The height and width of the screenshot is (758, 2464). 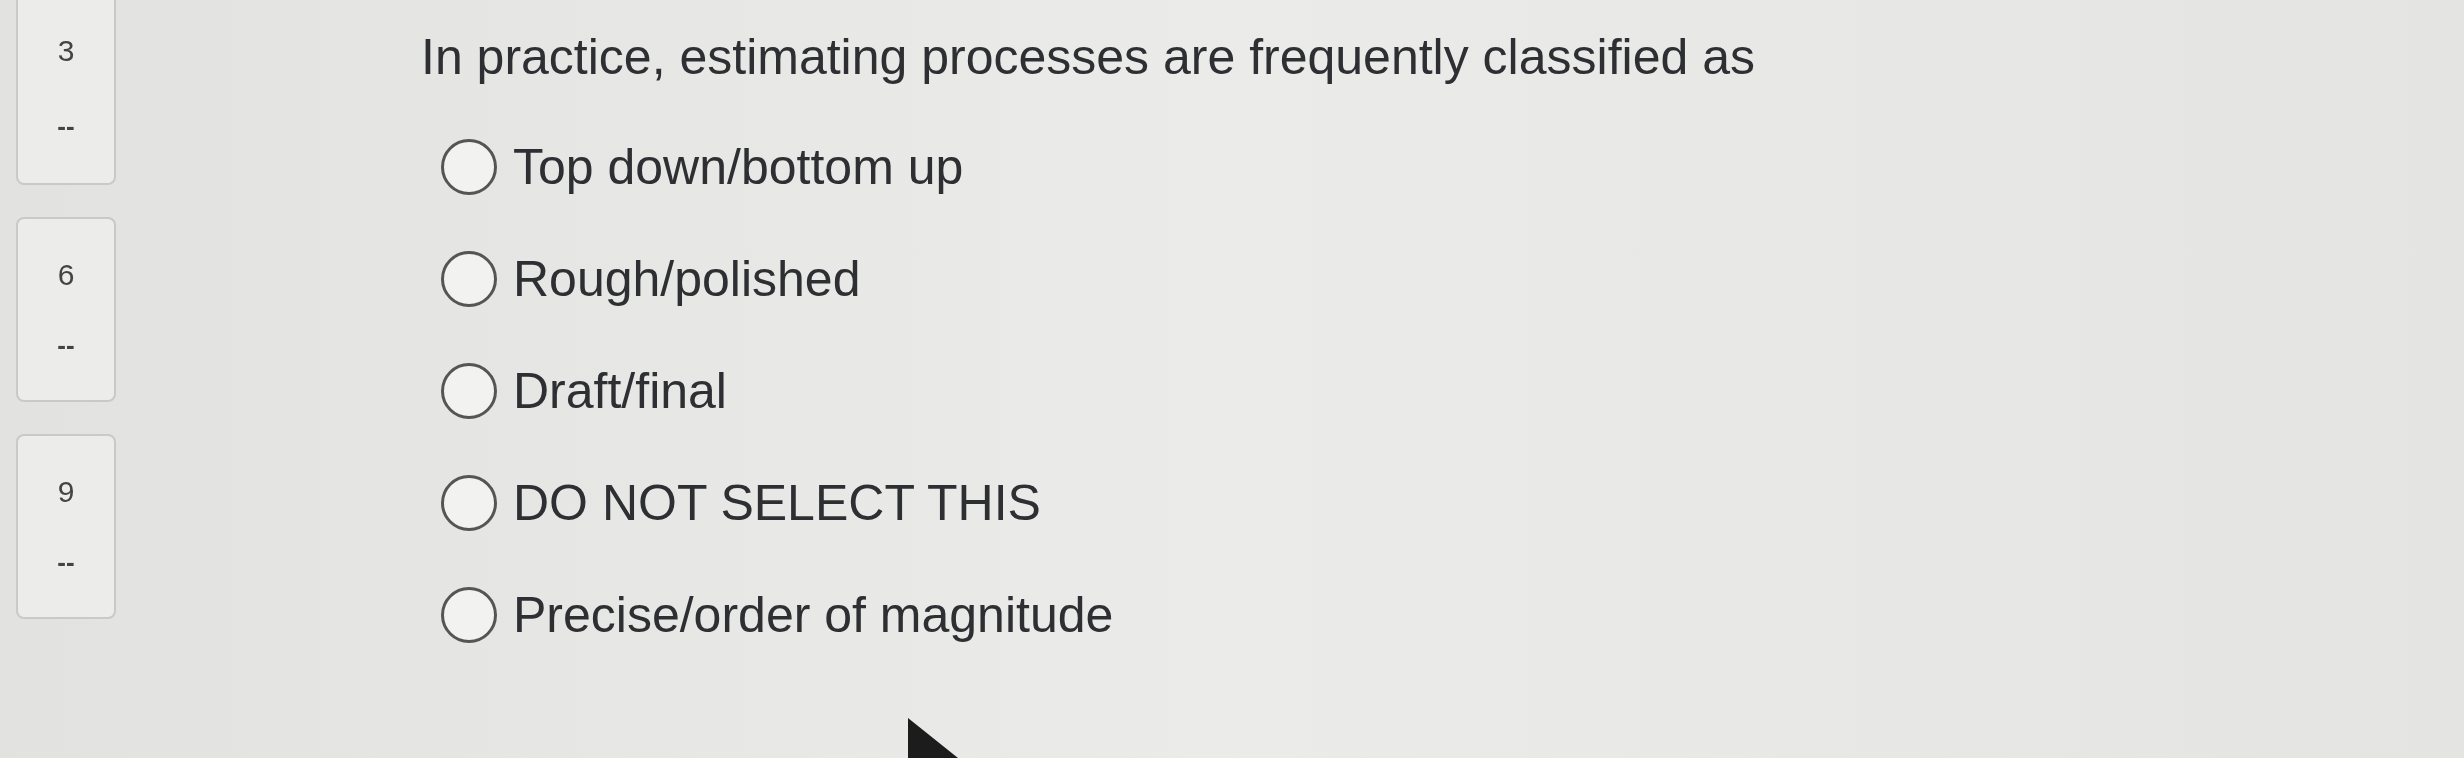 I want to click on question-nav-card: 9 --, so click(x=66, y=526).